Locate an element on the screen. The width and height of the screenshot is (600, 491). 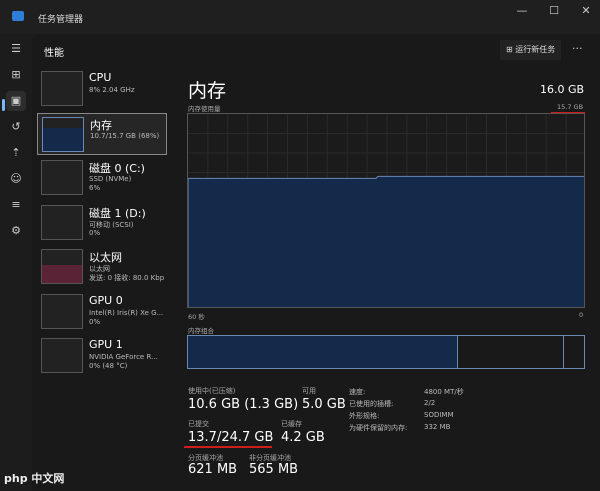
device-item: 内存 10.7/15.7 GB (68%) is located at coordinates (102, 133).